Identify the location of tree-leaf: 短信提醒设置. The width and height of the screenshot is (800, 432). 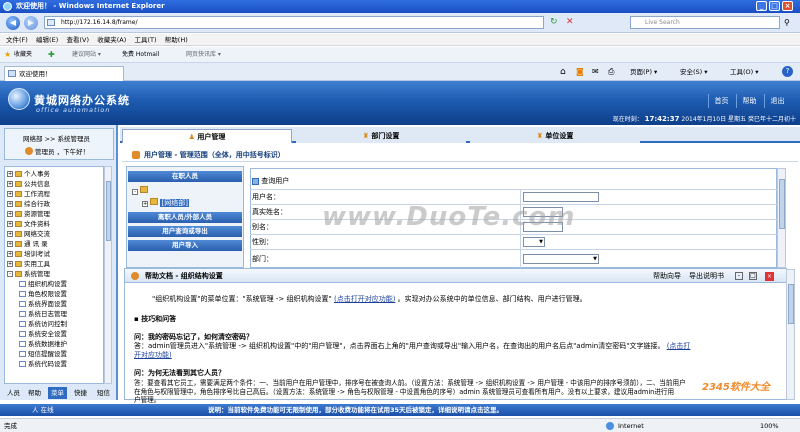
(43, 354).